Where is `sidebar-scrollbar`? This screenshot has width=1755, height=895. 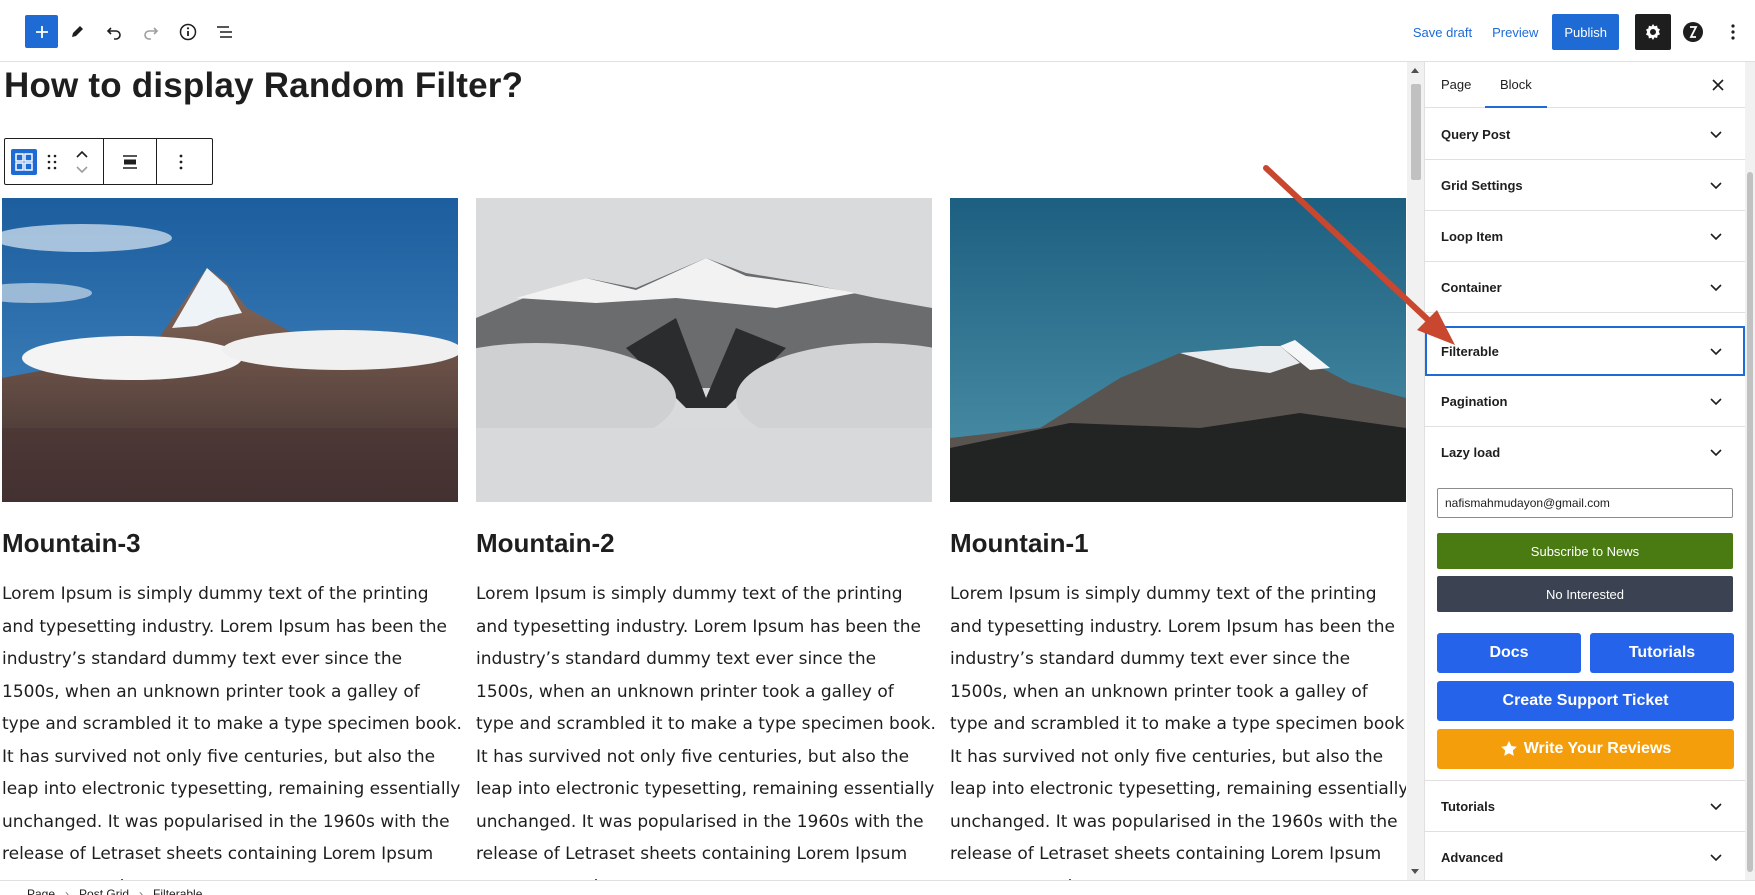
sidebar-scrollbar is located at coordinates (1750, 471).